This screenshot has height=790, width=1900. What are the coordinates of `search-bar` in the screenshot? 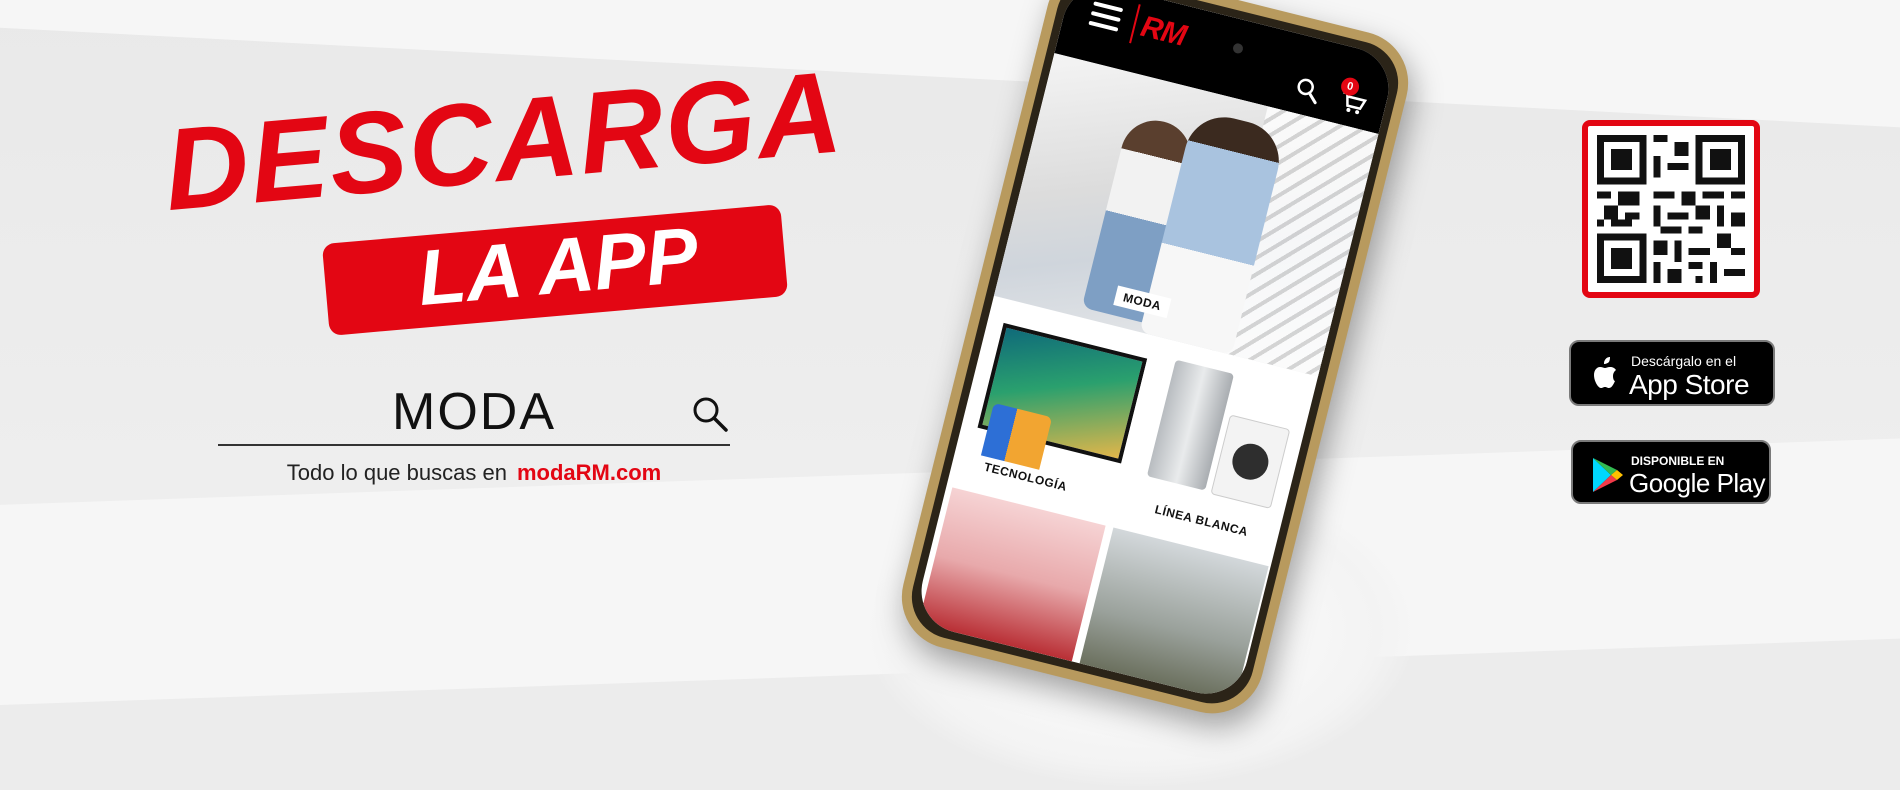 It's located at (474, 416).